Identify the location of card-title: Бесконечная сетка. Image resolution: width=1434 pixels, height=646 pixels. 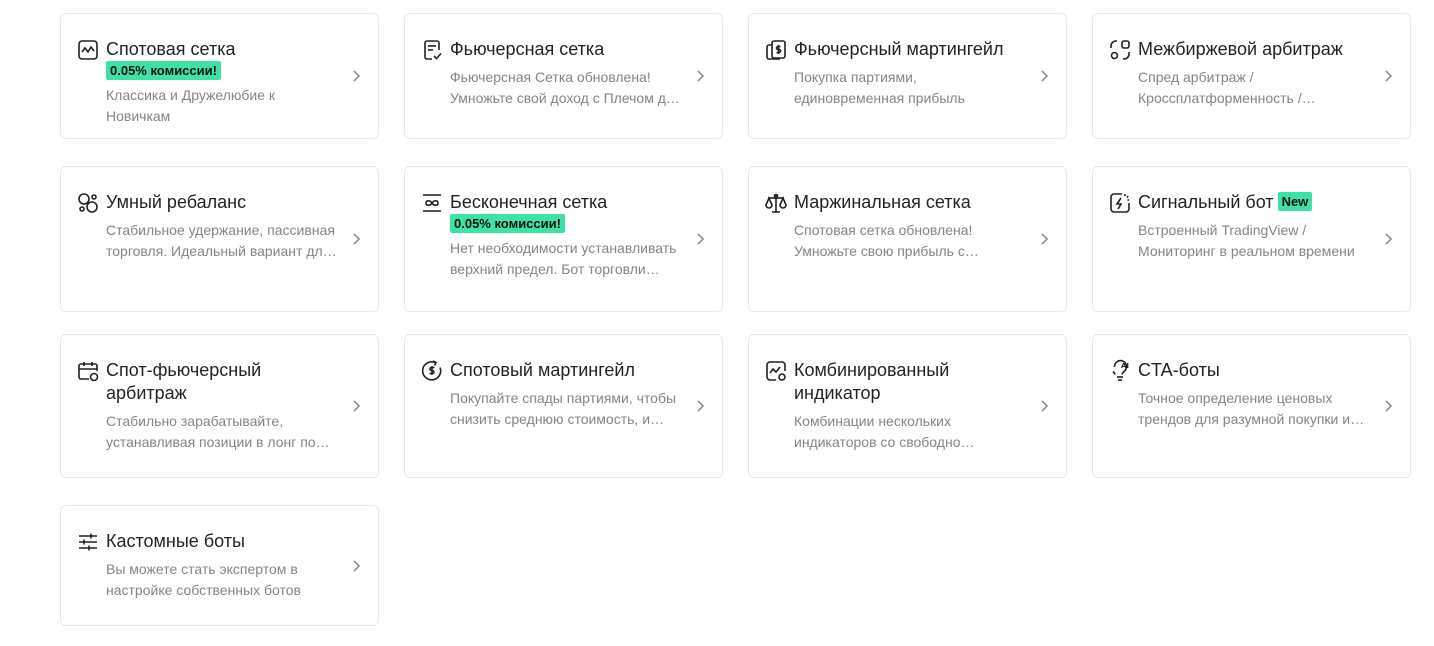
(529, 202).